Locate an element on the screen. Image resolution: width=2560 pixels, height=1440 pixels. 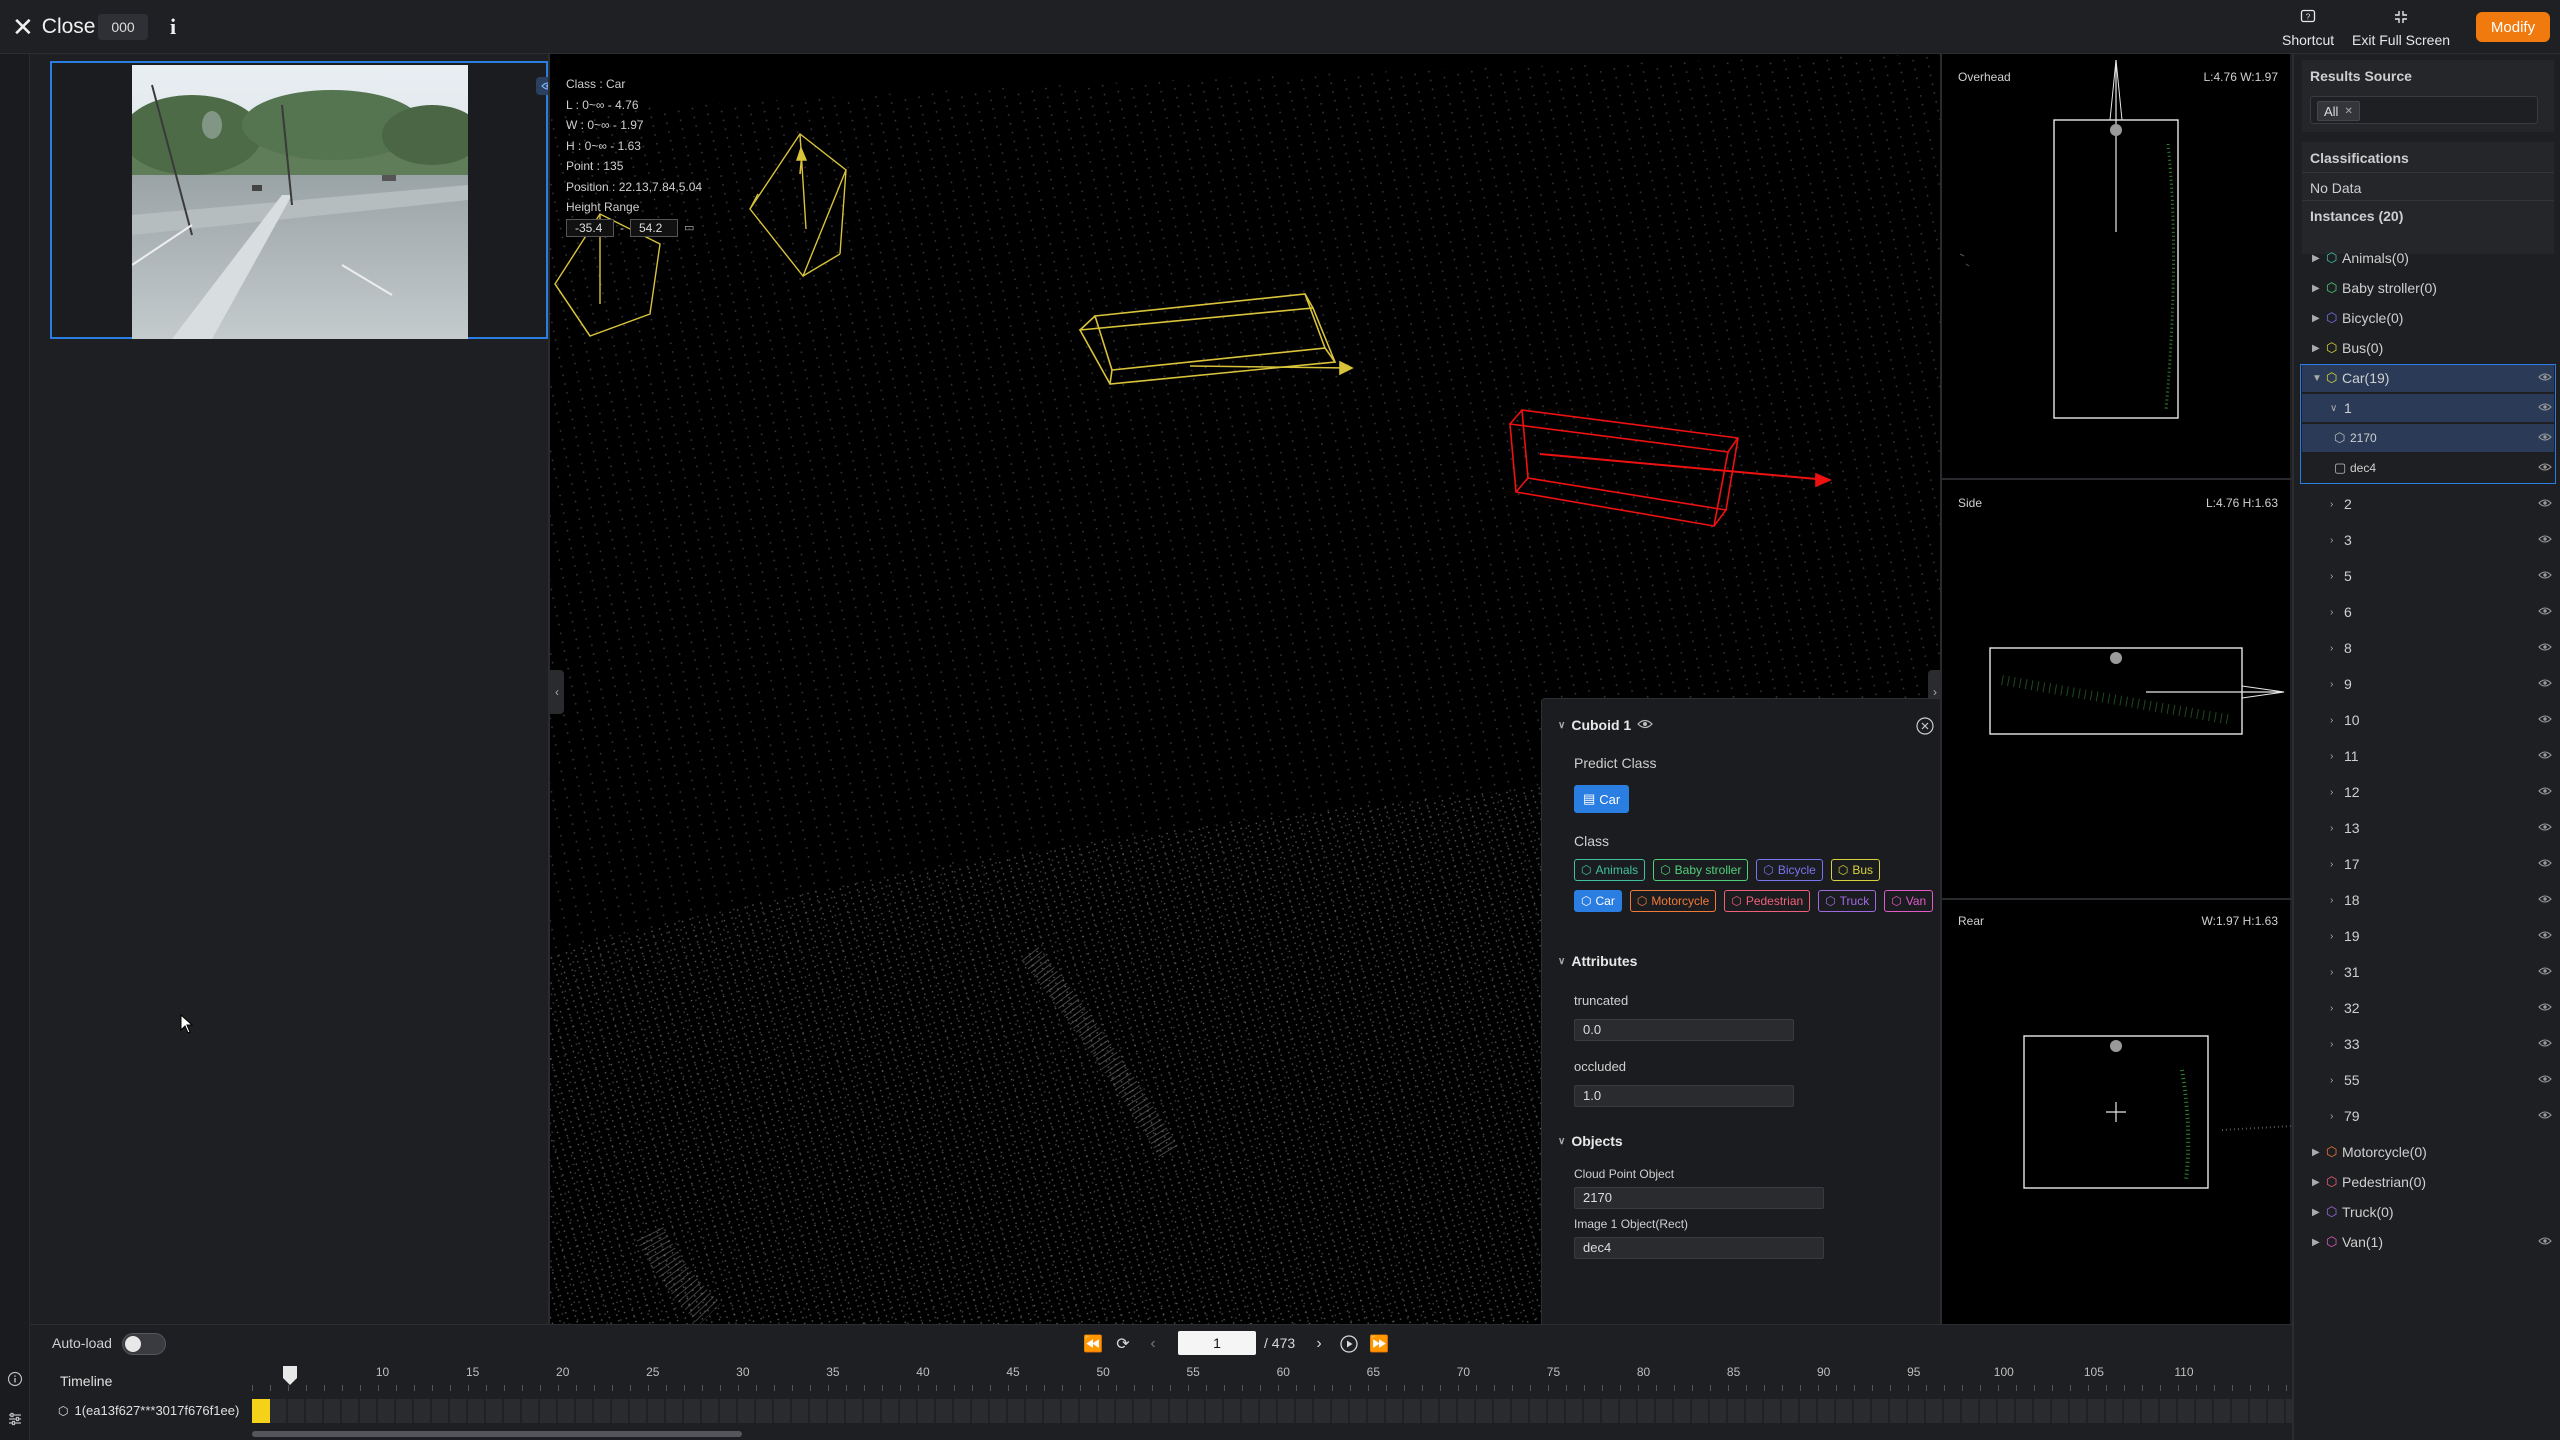
class-tag: ⬡ Car is located at coordinates (1598, 901).